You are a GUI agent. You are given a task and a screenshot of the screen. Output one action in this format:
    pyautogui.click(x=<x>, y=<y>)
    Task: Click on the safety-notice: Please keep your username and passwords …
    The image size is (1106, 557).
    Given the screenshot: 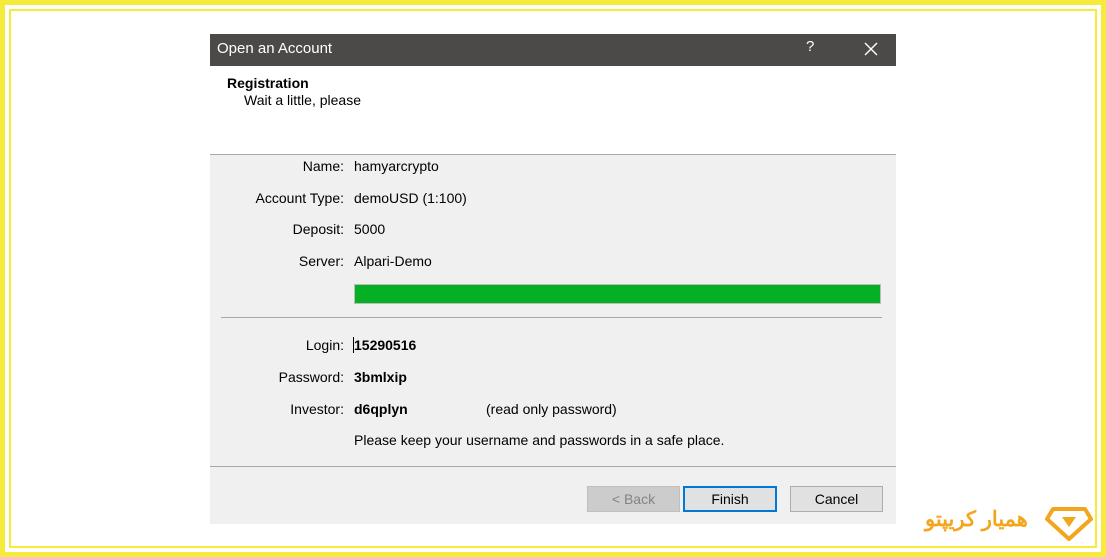 What is the action you would take?
    pyautogui.click(x=539, y=440)
    